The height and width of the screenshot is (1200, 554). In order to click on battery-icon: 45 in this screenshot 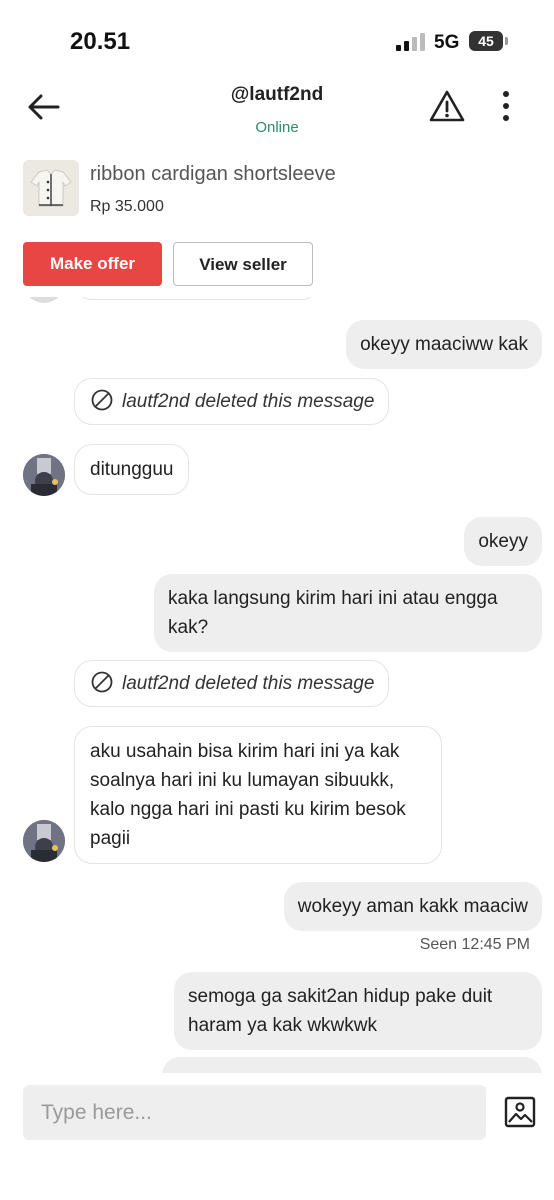, I will do `click(486, 41)`.